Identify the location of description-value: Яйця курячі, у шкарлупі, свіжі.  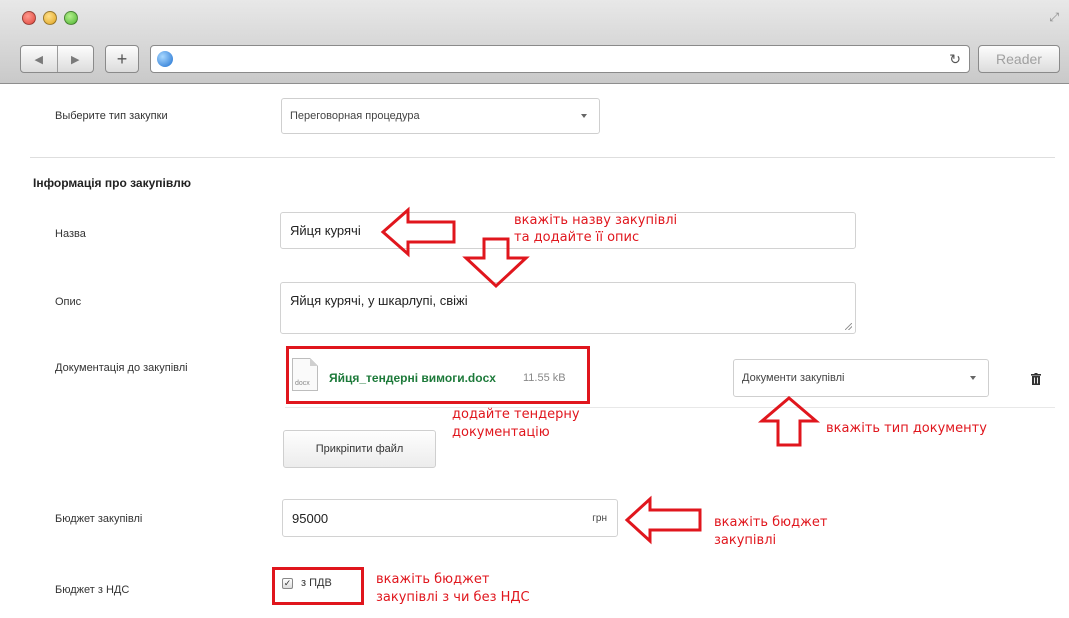
(379, 300).